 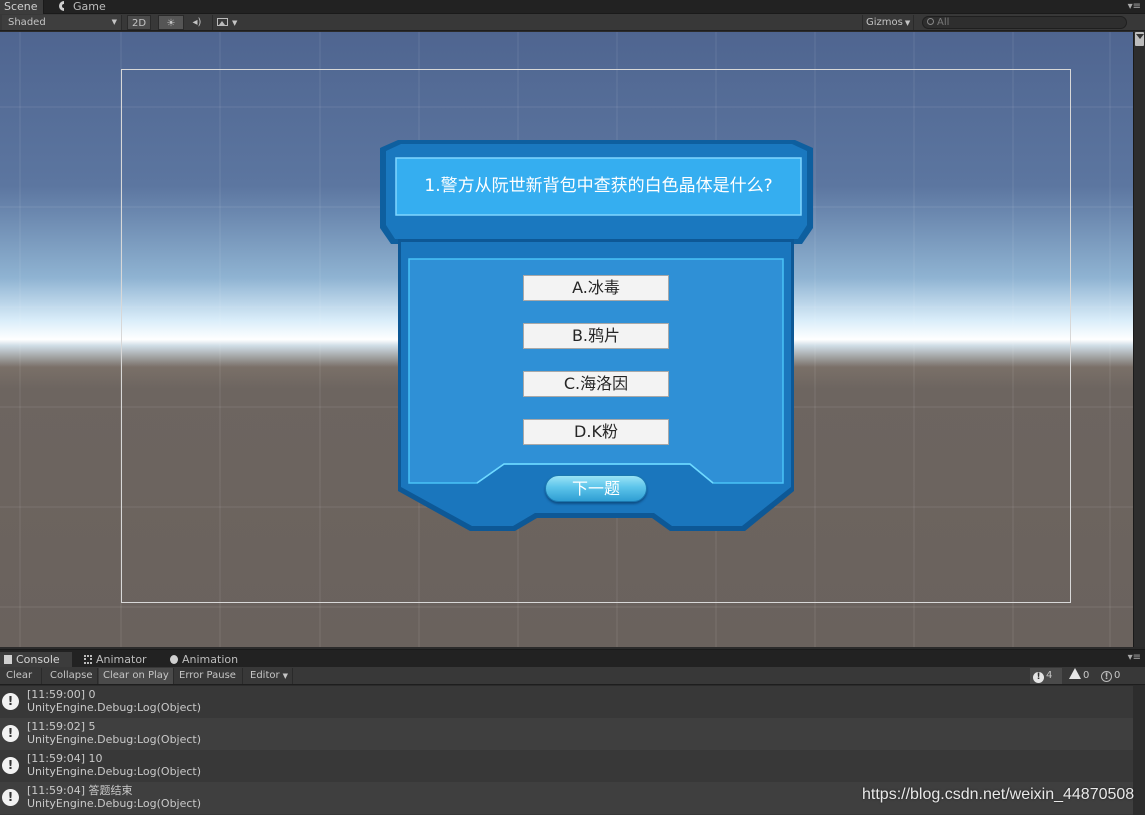 What do you see at coordinates (596, 384) in the screenshot?
I see `answer-option-c-button: C.海洛因` at bounding box center [596, 384].